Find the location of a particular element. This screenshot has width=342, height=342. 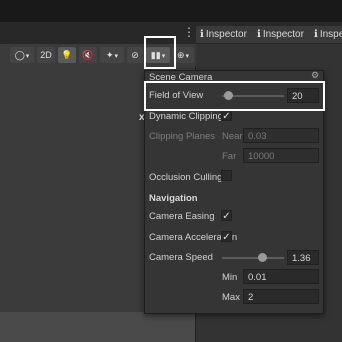

clipping-planes-label: Clipping Planes is located at coordinates (182, 136).